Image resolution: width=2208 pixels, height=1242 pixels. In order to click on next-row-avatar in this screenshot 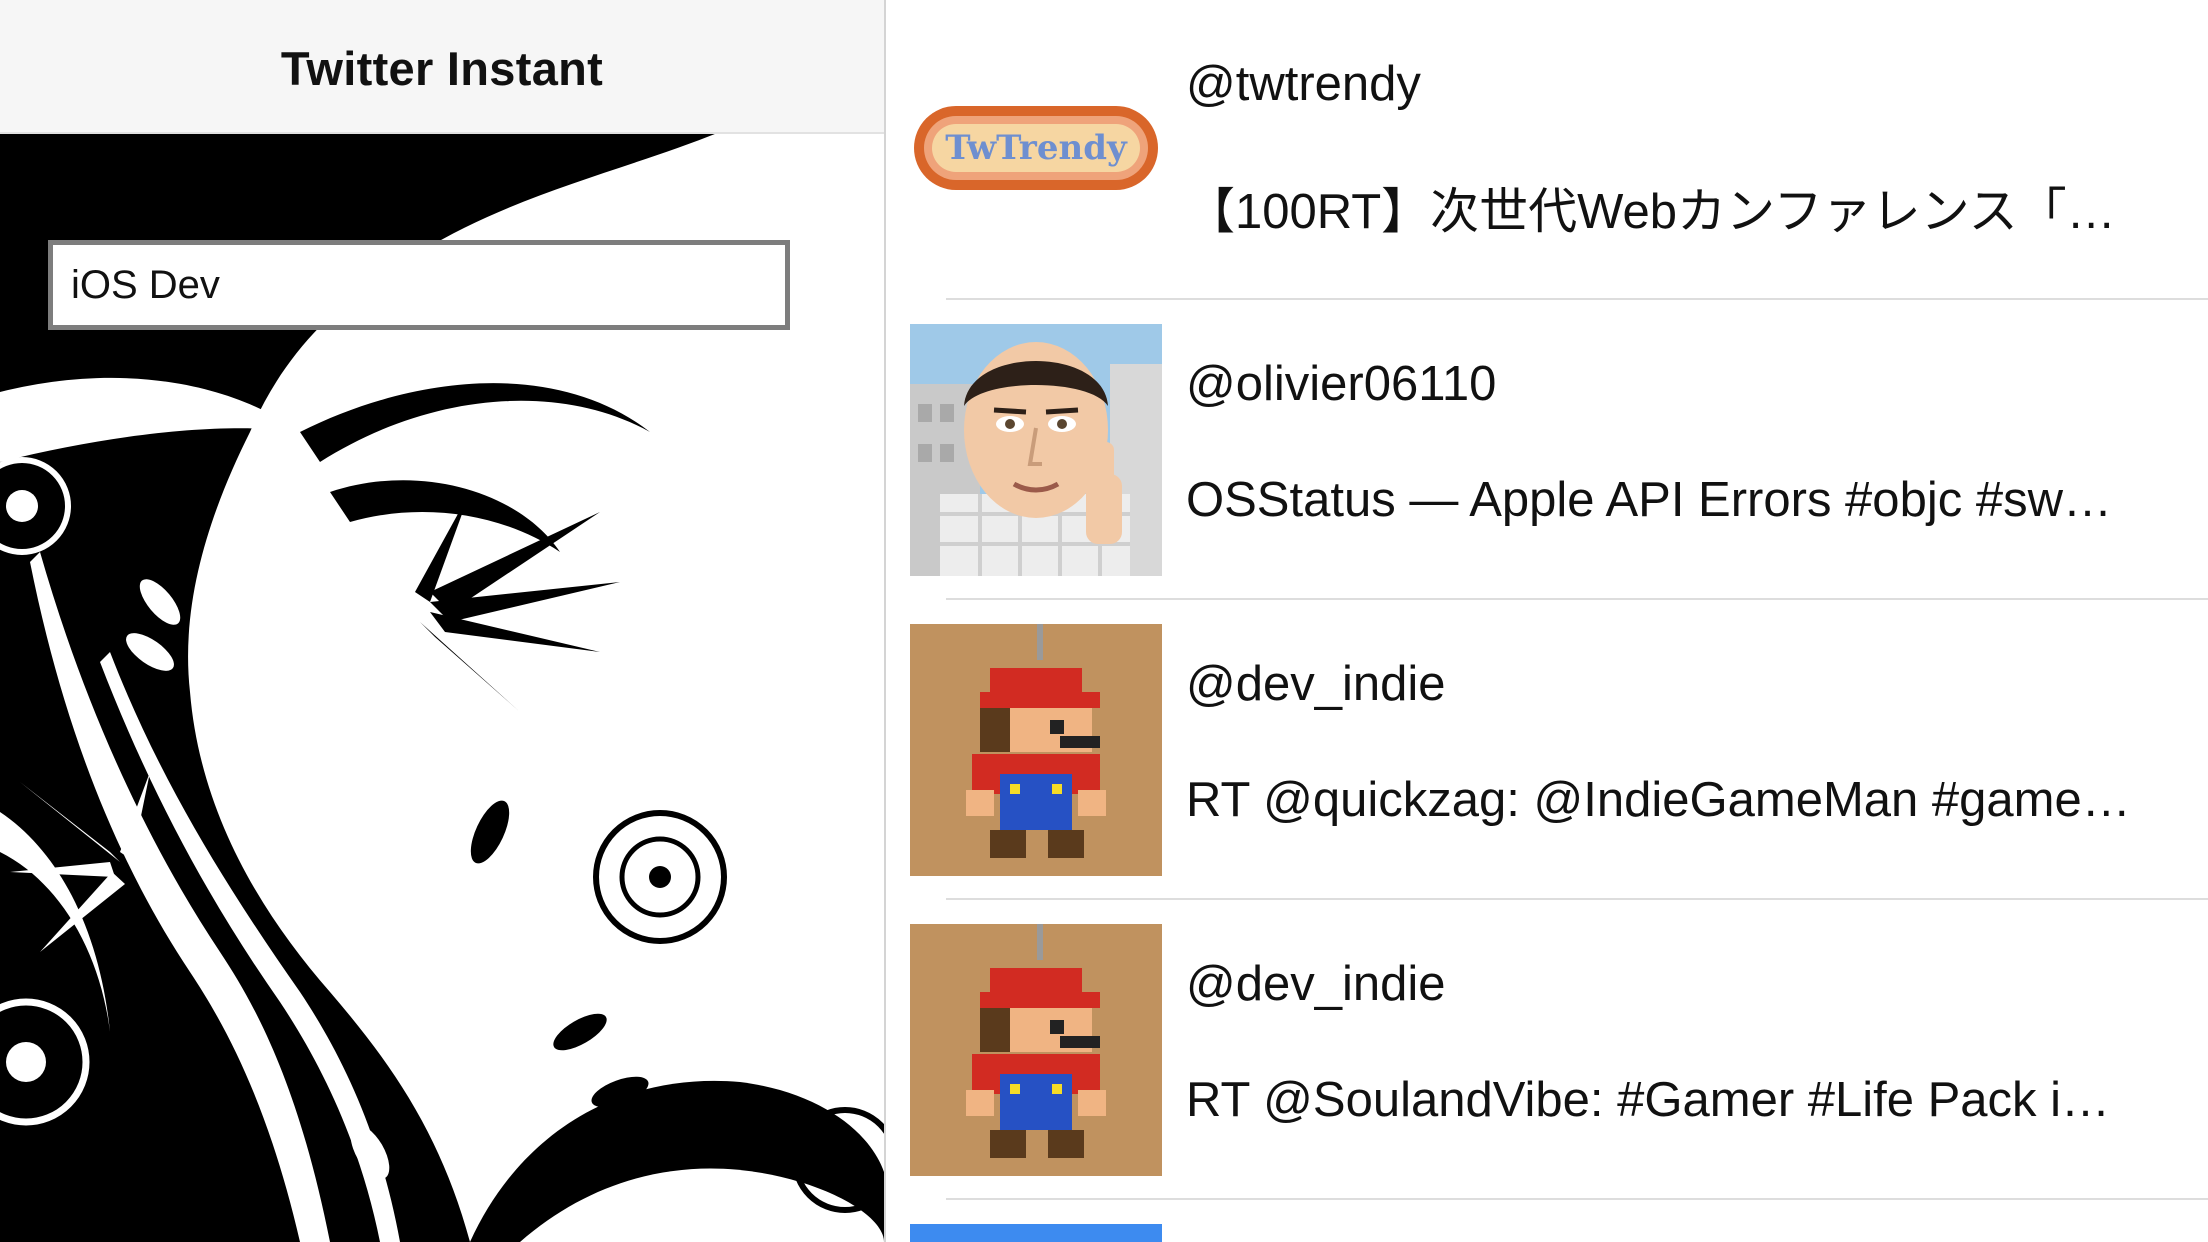, I will do `click(1036, 1233)`.